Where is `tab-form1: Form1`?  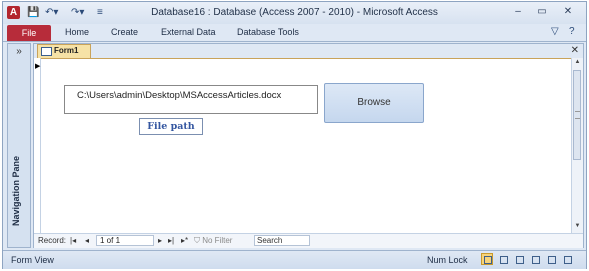 tab-form1: Form1 is located at coordinates (64, 51).